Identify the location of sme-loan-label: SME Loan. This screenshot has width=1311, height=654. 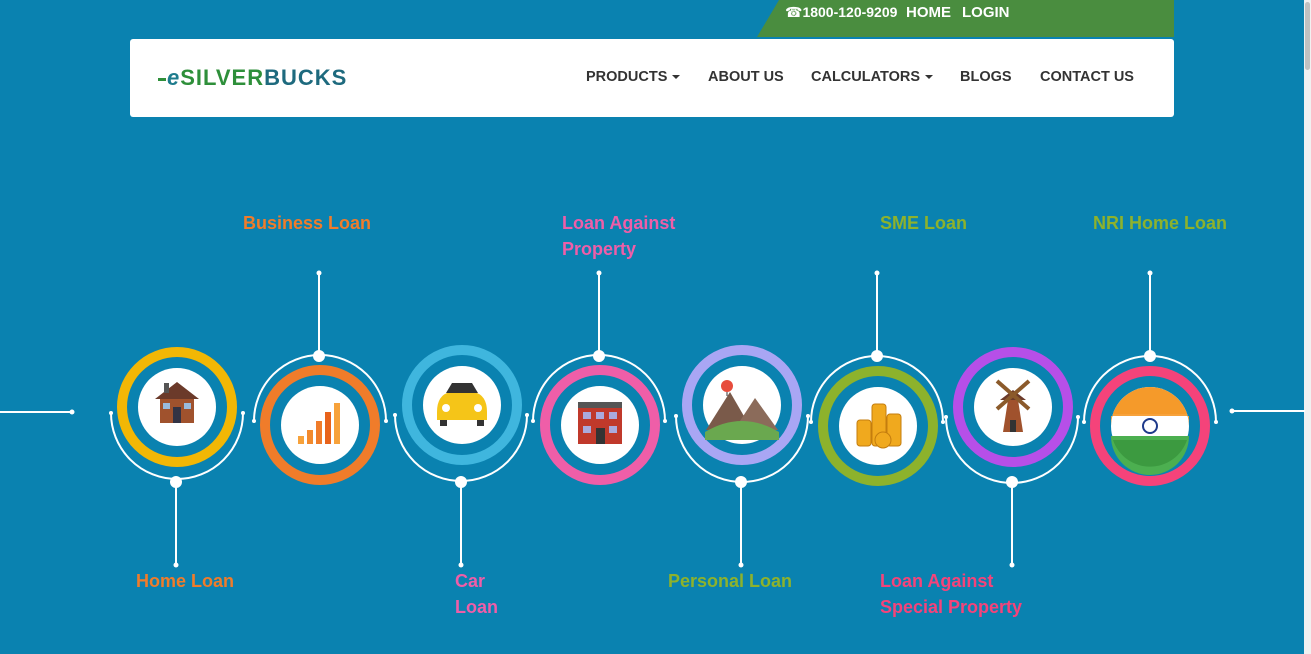
(923, 223).